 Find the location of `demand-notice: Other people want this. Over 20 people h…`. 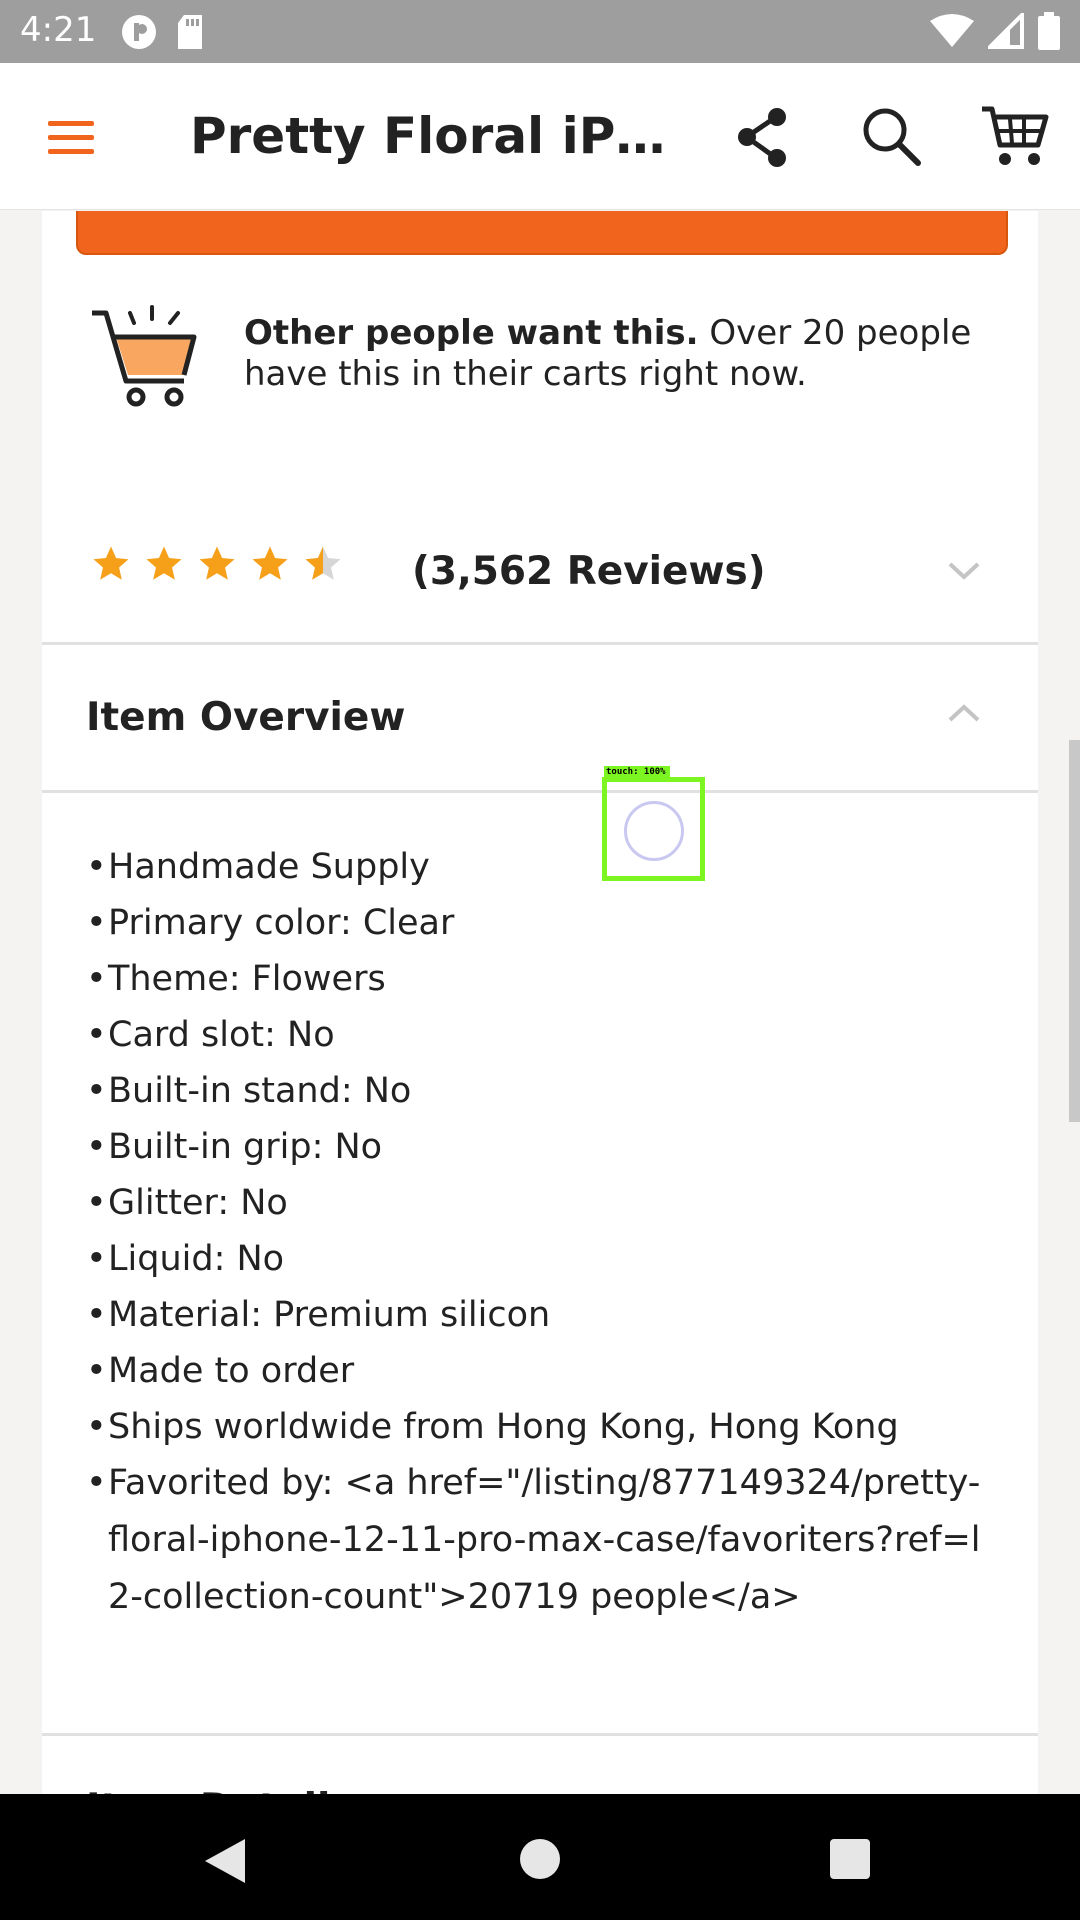

demand-notice: Other people want this. Over 20 people h… is located at coordinates (624, 354).